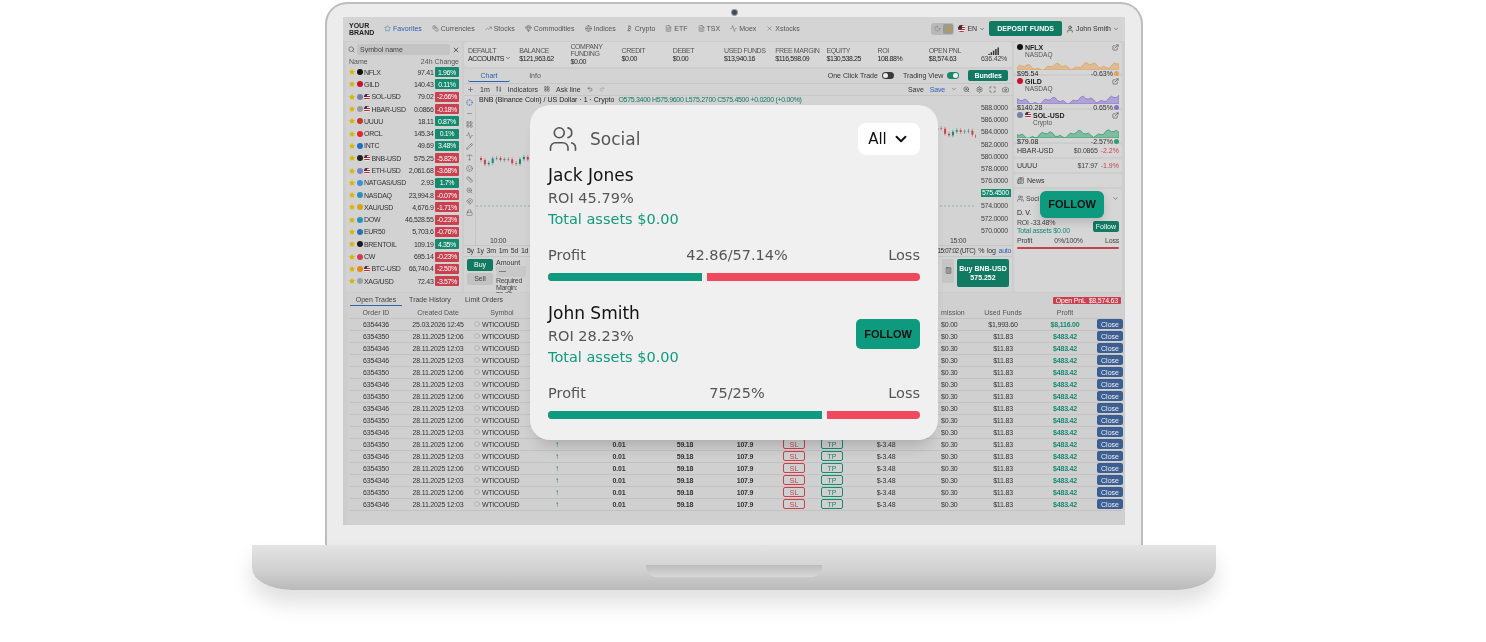 This screenshot has width=1486, height=642. I want to click on settings-icon, so click(979, 89).